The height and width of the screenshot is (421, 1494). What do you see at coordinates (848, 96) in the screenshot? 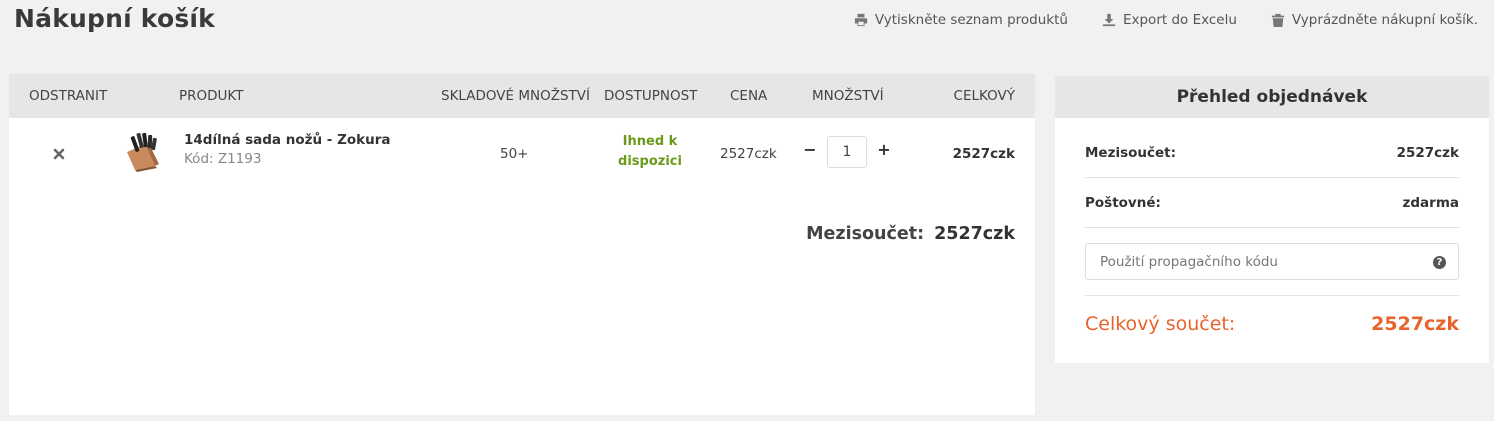
I see `header-quantity: MNOŽSTVÍ` at bounding box center [848, 96].